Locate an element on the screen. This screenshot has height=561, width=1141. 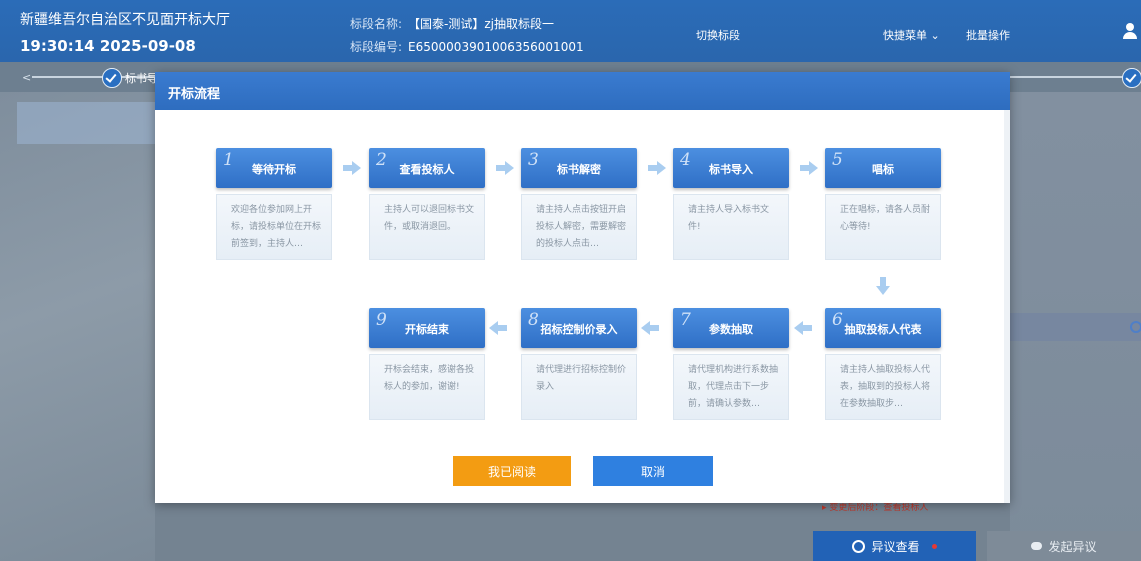
step-header: 9 开标结束 is located at coordinates (427, 328).